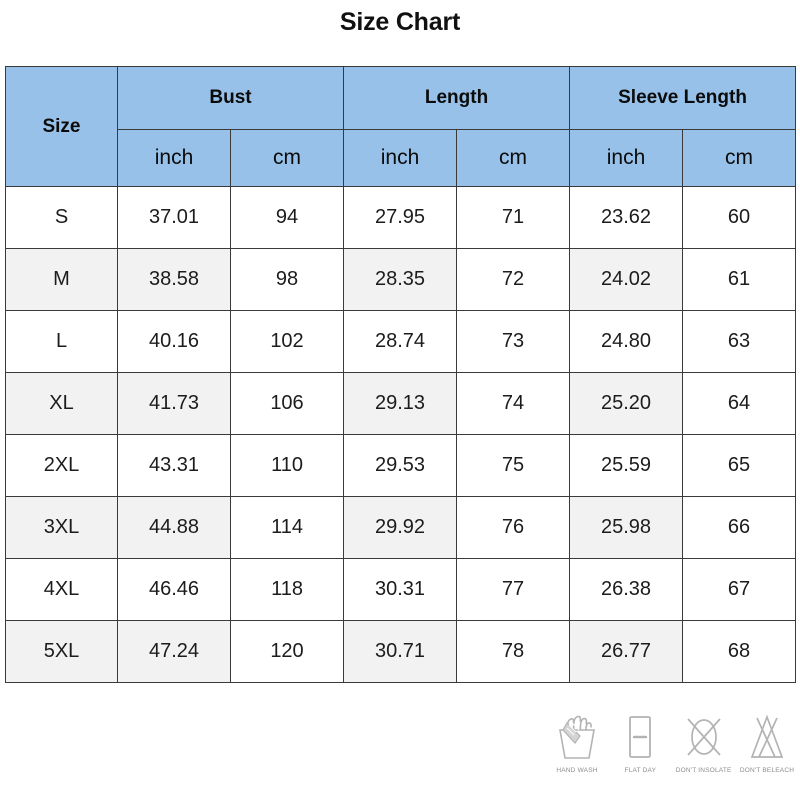 Image resolution: width=800 pixels, height=800 pixels. Describe the element at coordinates (61, 279) in the screenshot. I see `cell-size: M` at that location.